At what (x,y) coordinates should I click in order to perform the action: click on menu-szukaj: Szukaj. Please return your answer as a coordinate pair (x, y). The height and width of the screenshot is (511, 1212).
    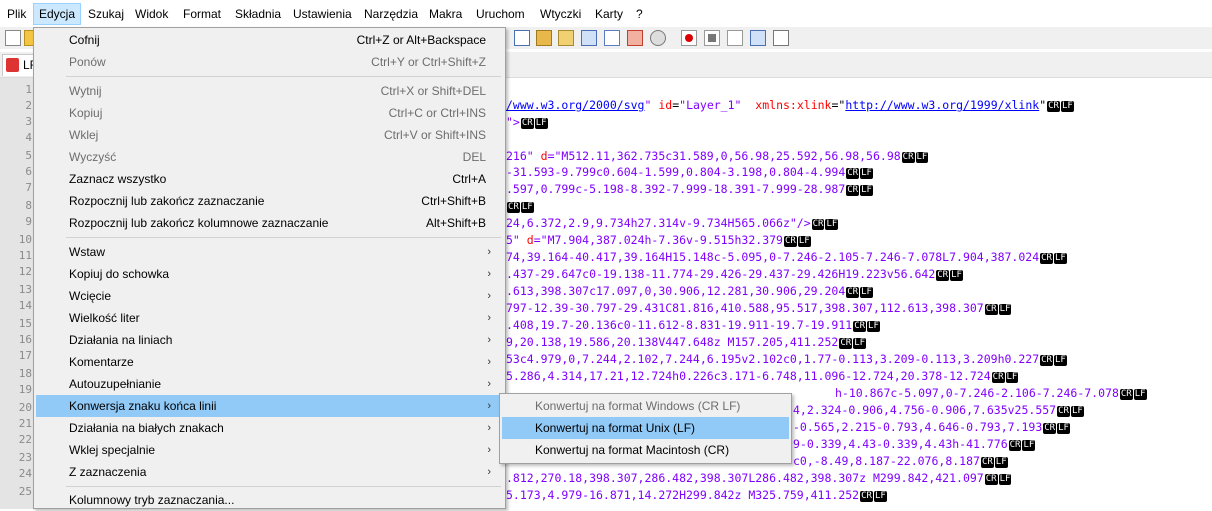
    Looking at the image, I should click on (106, 14).